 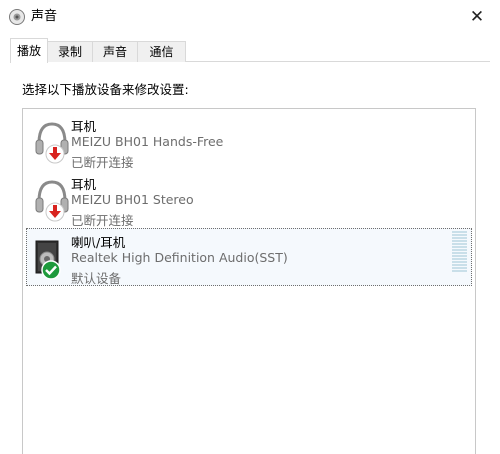 I want to click on close-icon: ✕, so click(x=477, y=17).